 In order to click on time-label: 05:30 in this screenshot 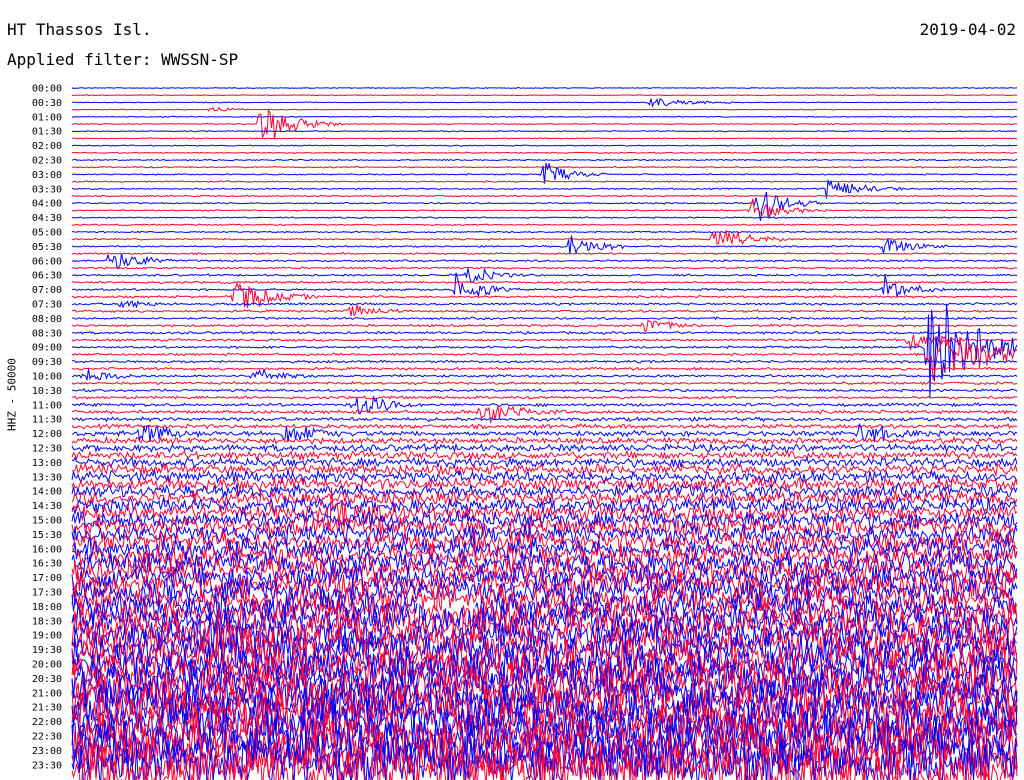, I will do `click(47, 247)`.